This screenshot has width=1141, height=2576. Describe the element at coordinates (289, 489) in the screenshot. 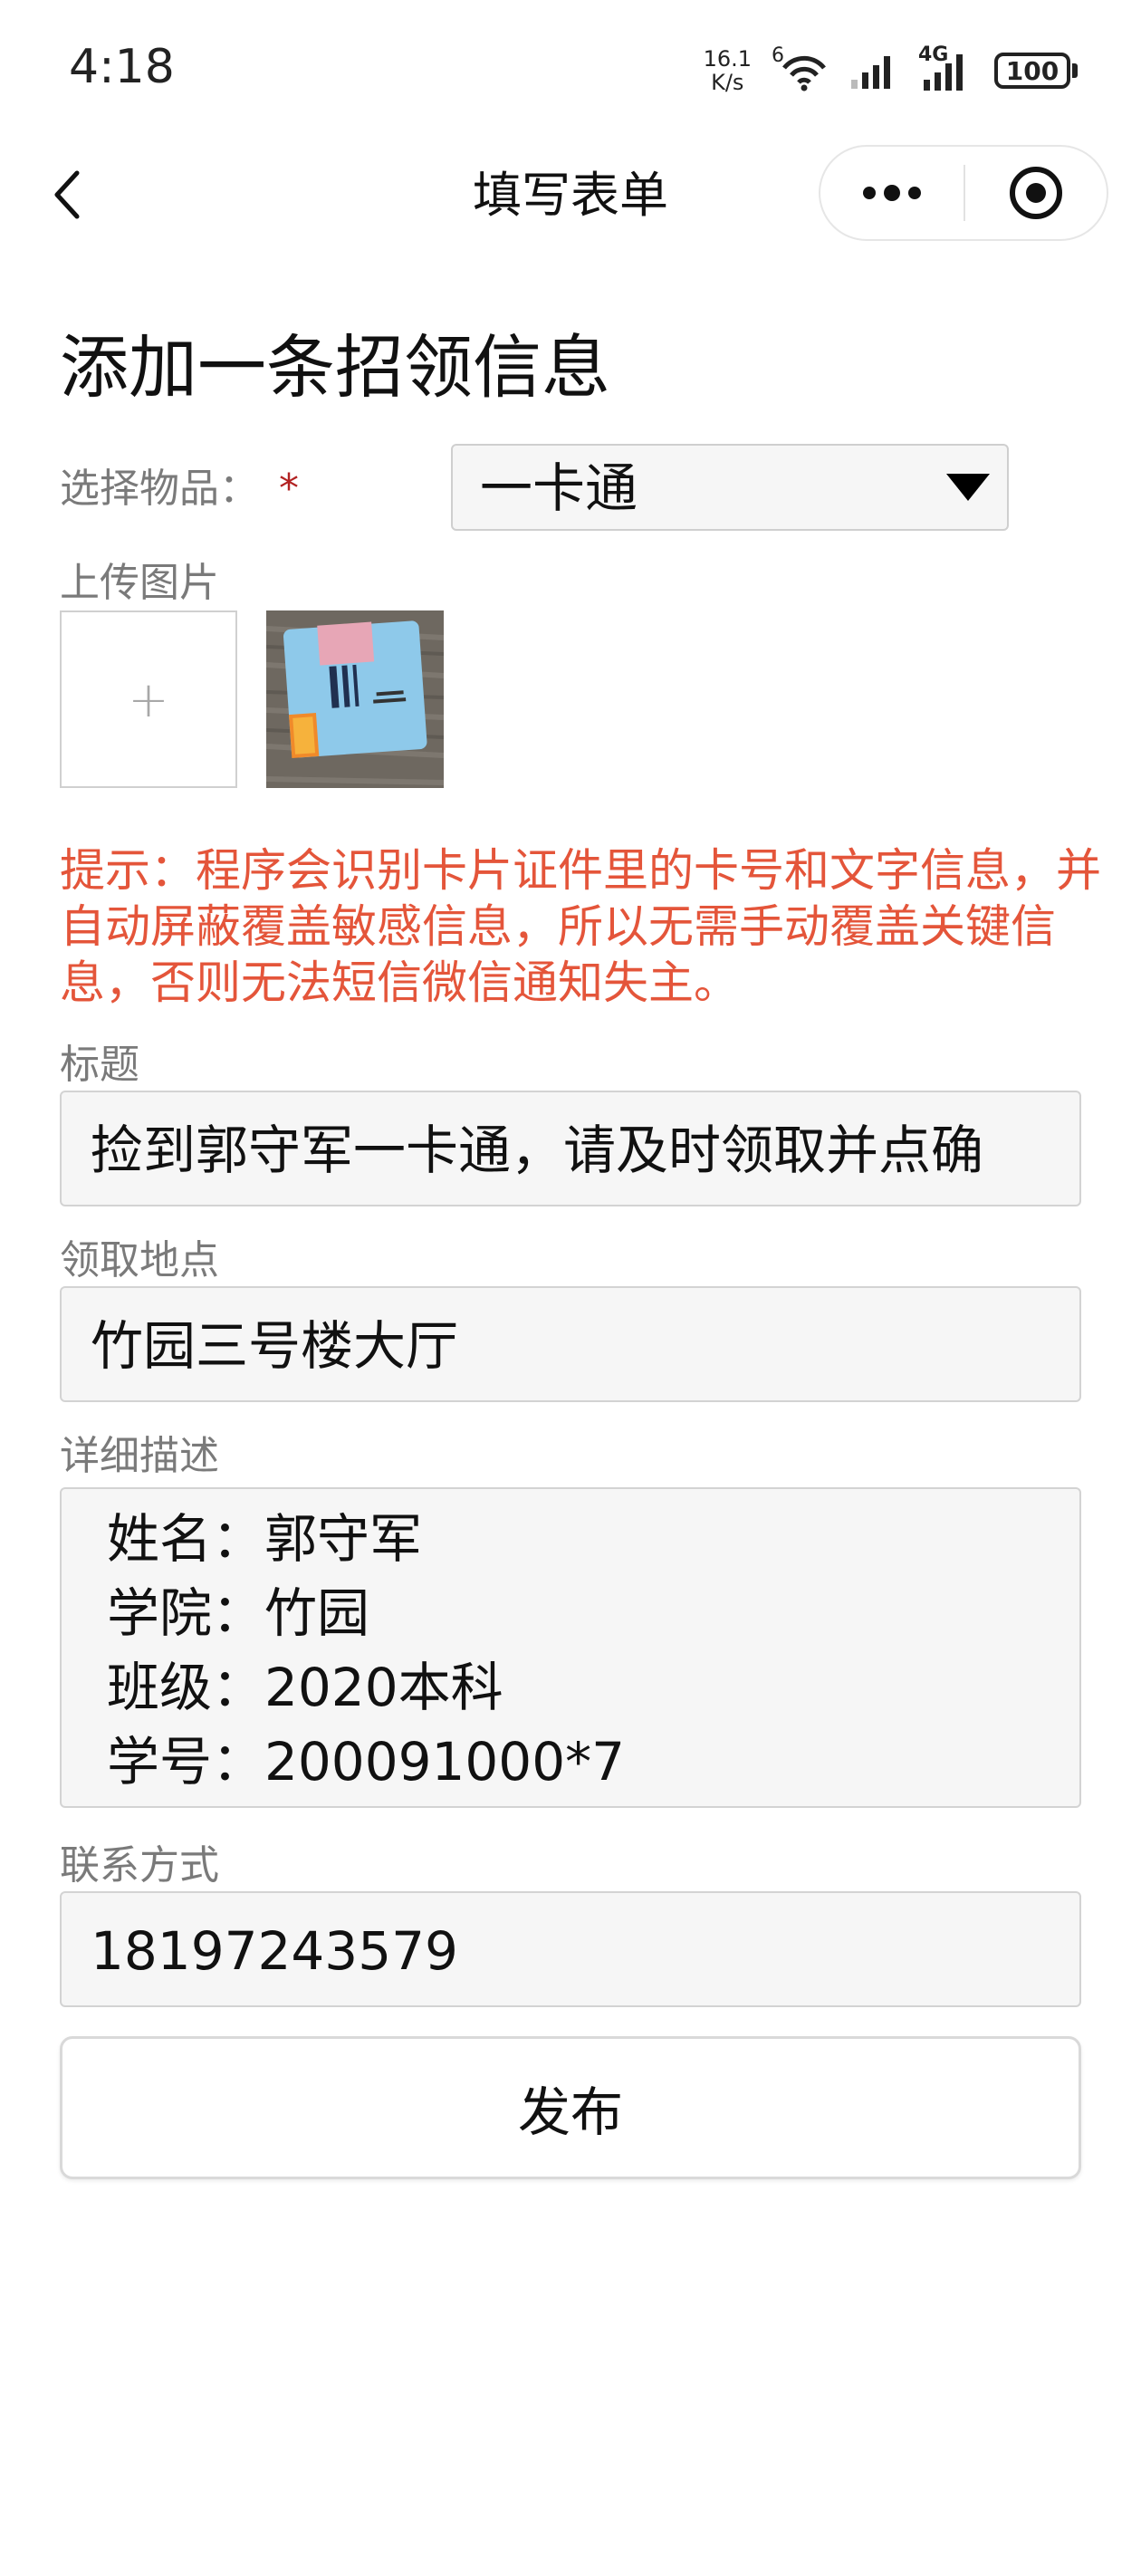

I see `required-mark: *` at that location.